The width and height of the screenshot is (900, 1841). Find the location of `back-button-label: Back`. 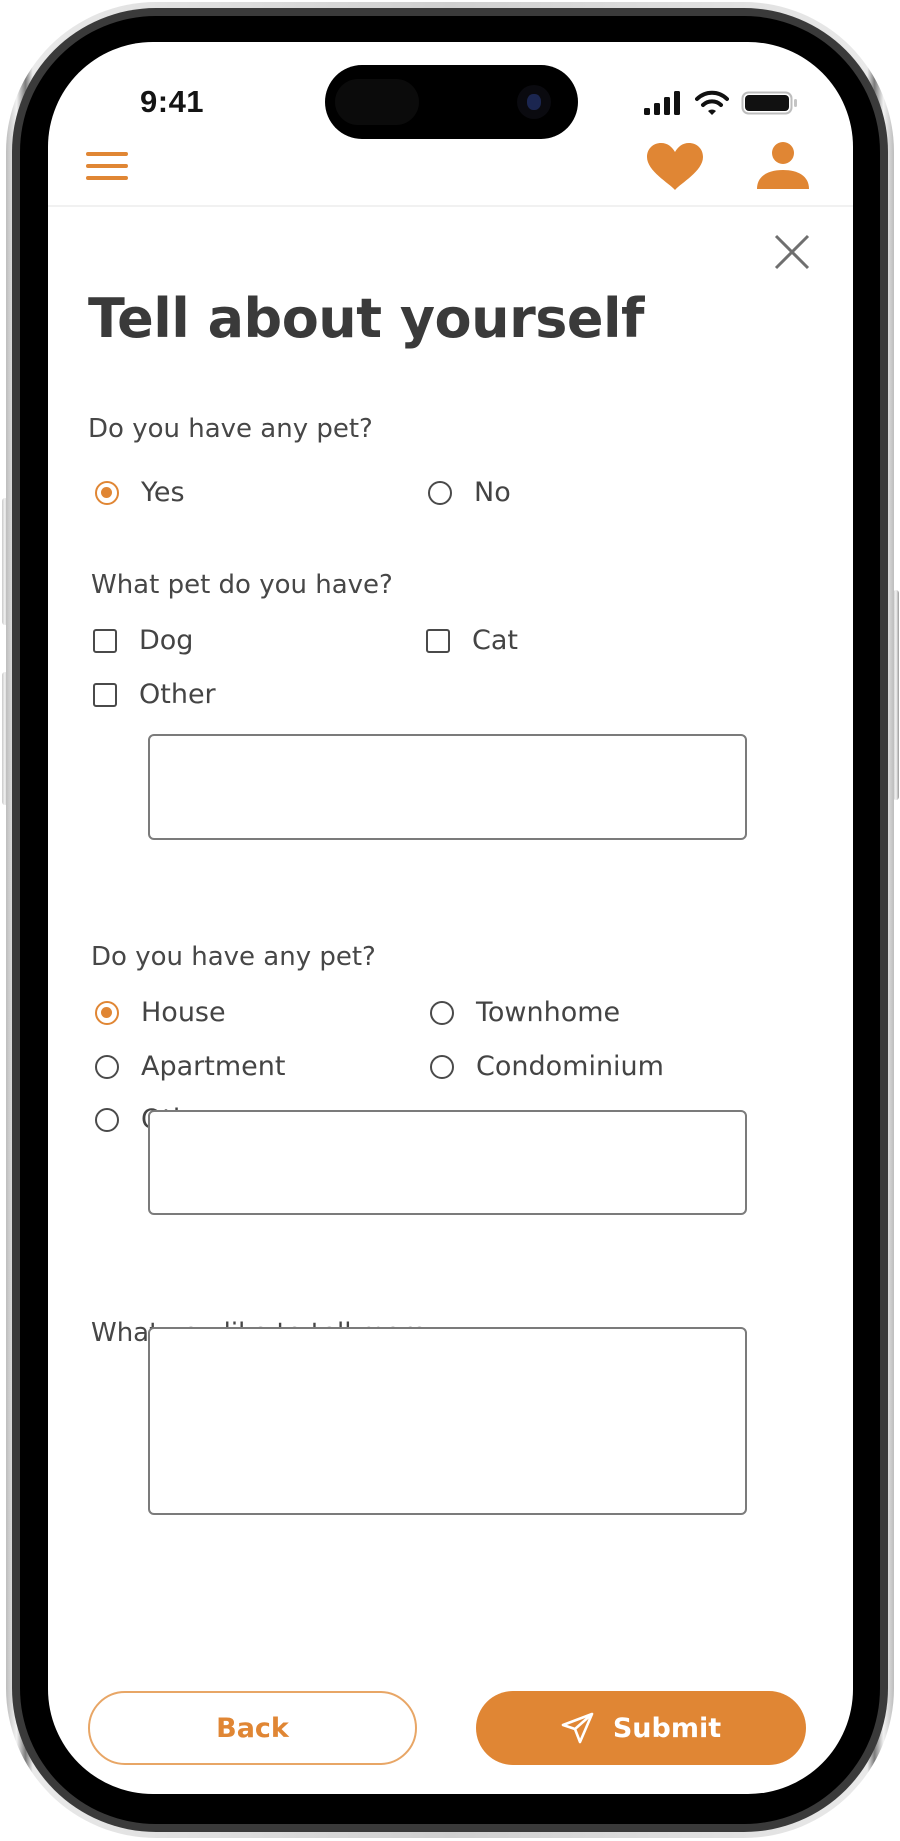

back-button-label: Back is located at coordinates (252, 1728).